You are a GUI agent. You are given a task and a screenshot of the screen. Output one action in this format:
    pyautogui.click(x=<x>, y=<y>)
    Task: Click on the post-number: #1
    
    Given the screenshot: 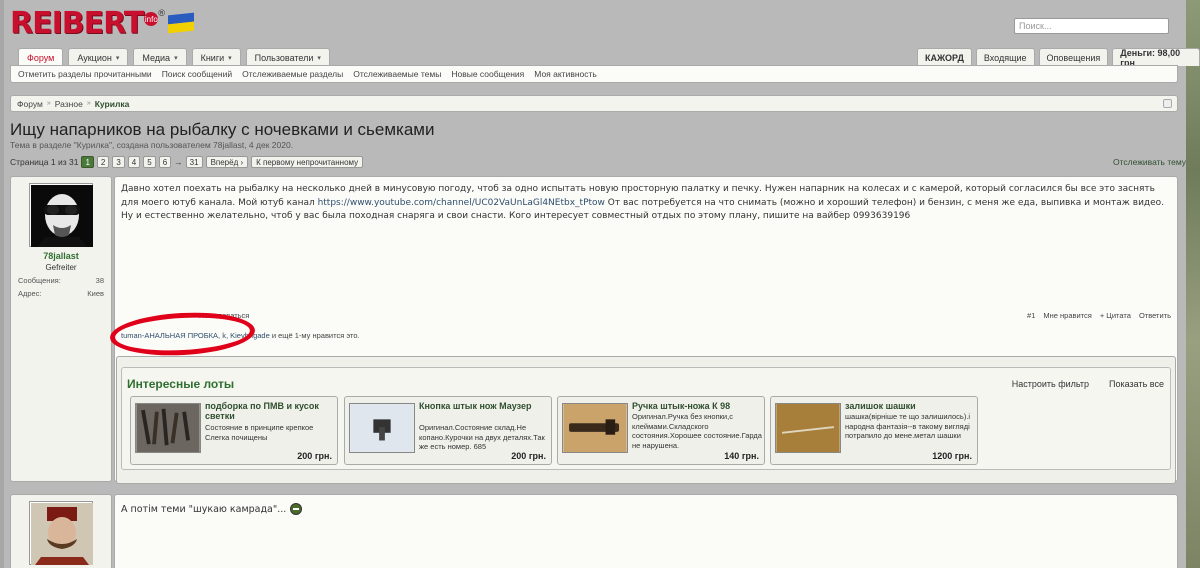 What is the action you would take?
    pyautogui.click(x=1031, y=315)
    